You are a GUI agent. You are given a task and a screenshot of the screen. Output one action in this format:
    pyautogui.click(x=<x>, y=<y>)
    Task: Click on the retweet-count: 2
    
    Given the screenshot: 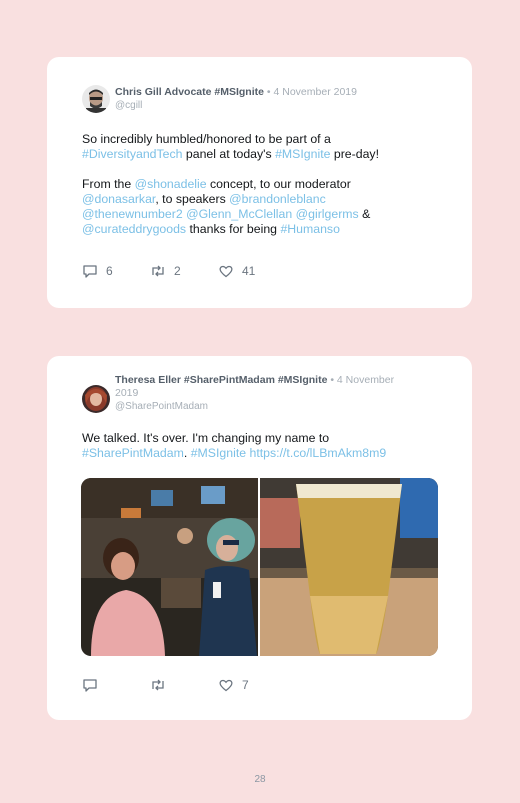 What is the action you would take?
    pyautogui.click(x=177, y=271)
    